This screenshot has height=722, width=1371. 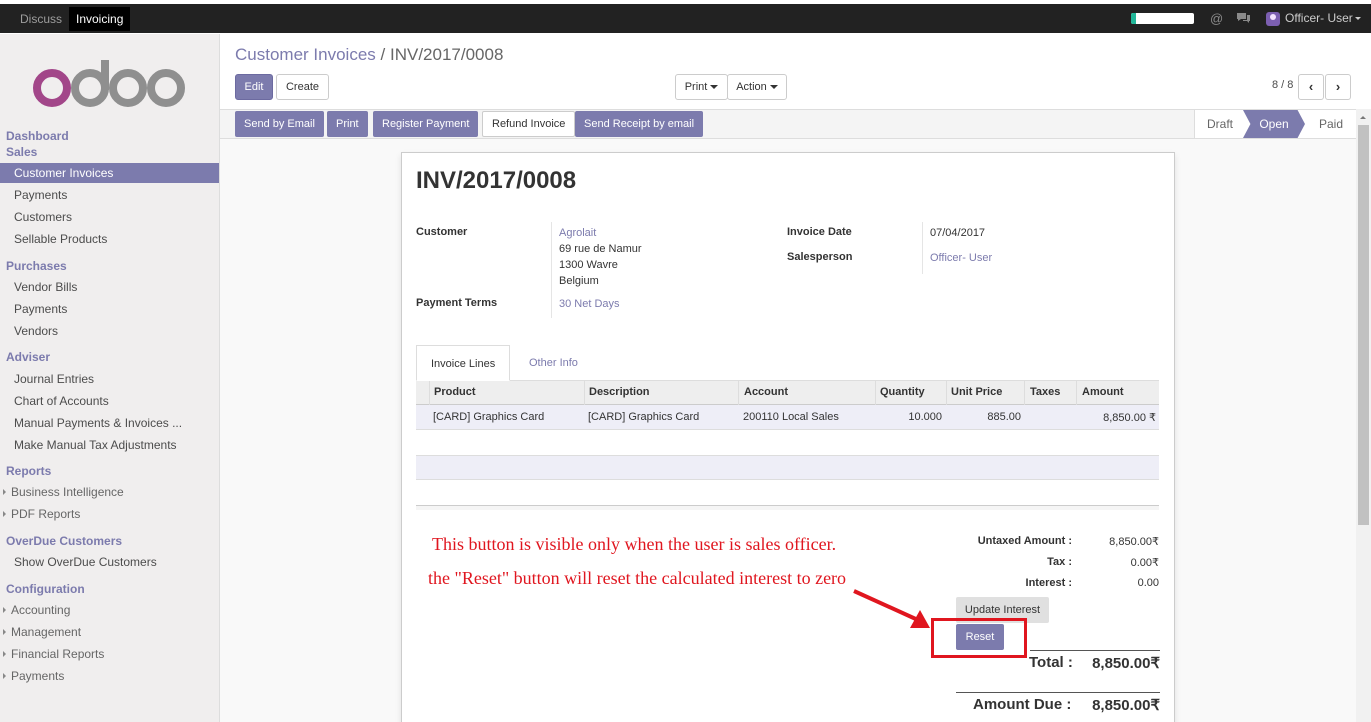 What do you see at coordinates (85, 562) in the screenshot?
I see `sidebar-item-show-overdue: Show OverDue Customers` at bounding box center [85, 562].